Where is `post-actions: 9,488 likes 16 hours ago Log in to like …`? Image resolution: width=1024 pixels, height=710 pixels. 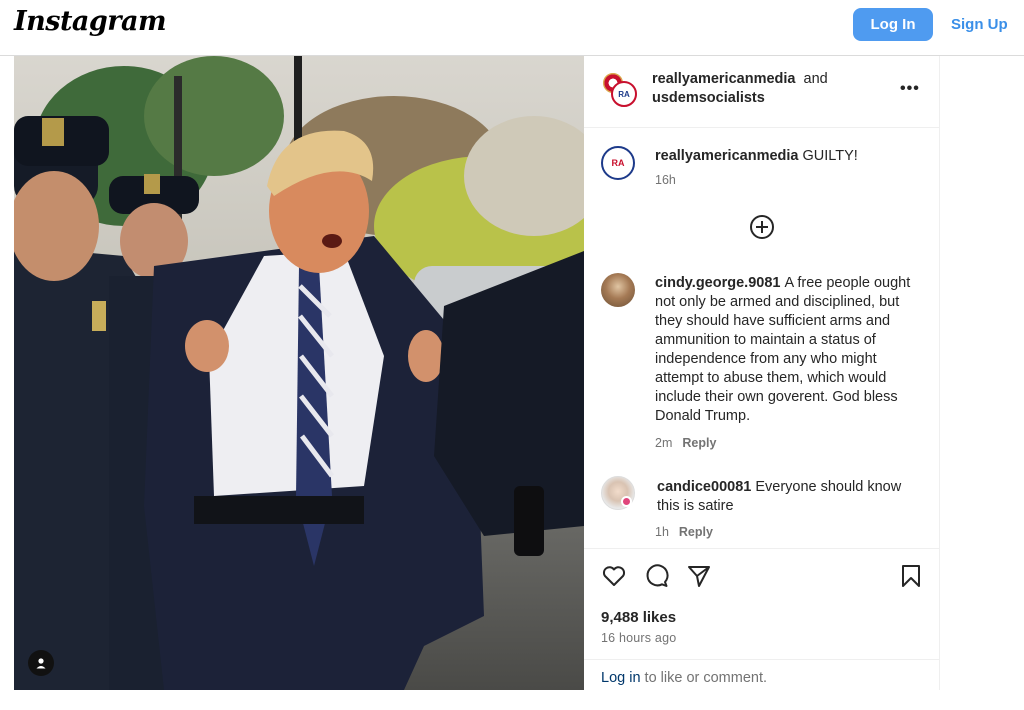
post-actions: 9,488 likes 16 hours ago Log in to like … is located at coordinates (762, 619).